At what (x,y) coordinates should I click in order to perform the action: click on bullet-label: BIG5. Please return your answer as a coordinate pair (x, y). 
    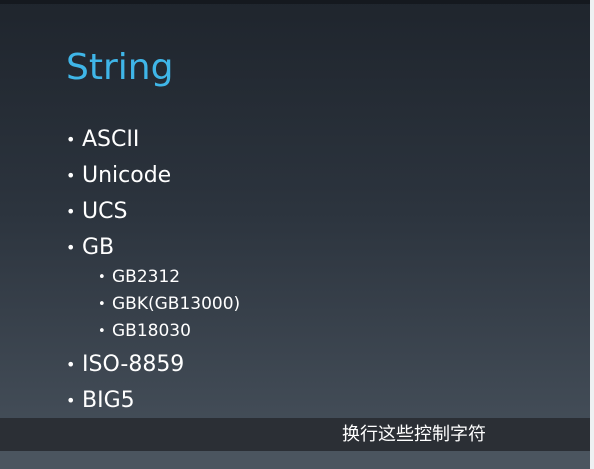
    Looking at the image, I should click on (108, 400).